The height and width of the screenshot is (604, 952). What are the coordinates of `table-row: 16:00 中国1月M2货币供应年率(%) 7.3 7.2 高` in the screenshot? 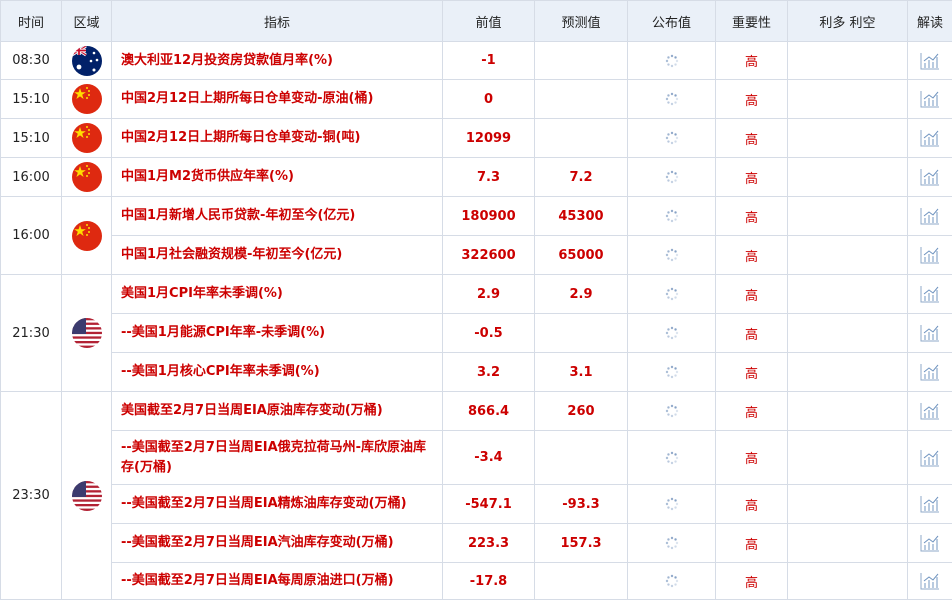 It's located at (476, 177).